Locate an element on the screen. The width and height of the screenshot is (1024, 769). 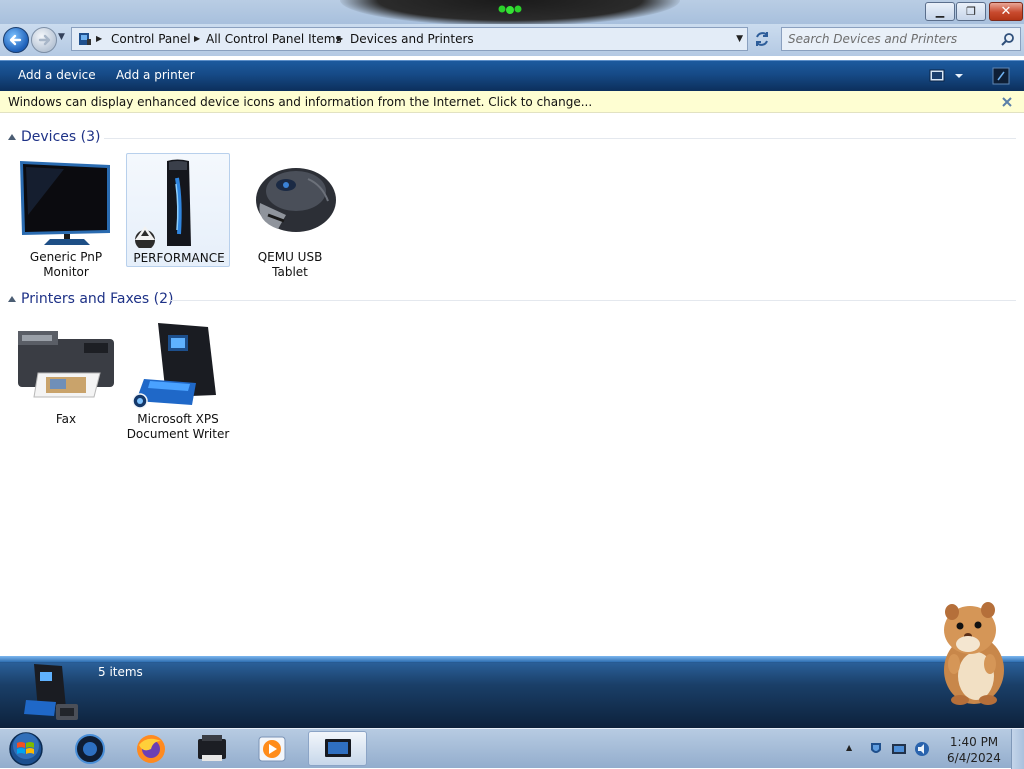
close-icon: ✕ is located at coordinates (1006, 11).